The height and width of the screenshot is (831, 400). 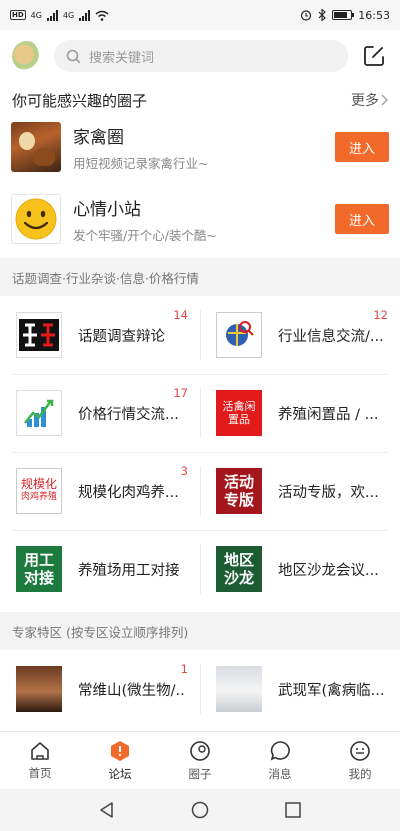 What do you see at coordinates (120, 750) in the screenshot?
I see `forum-icon` at bounding box center [120, 750].